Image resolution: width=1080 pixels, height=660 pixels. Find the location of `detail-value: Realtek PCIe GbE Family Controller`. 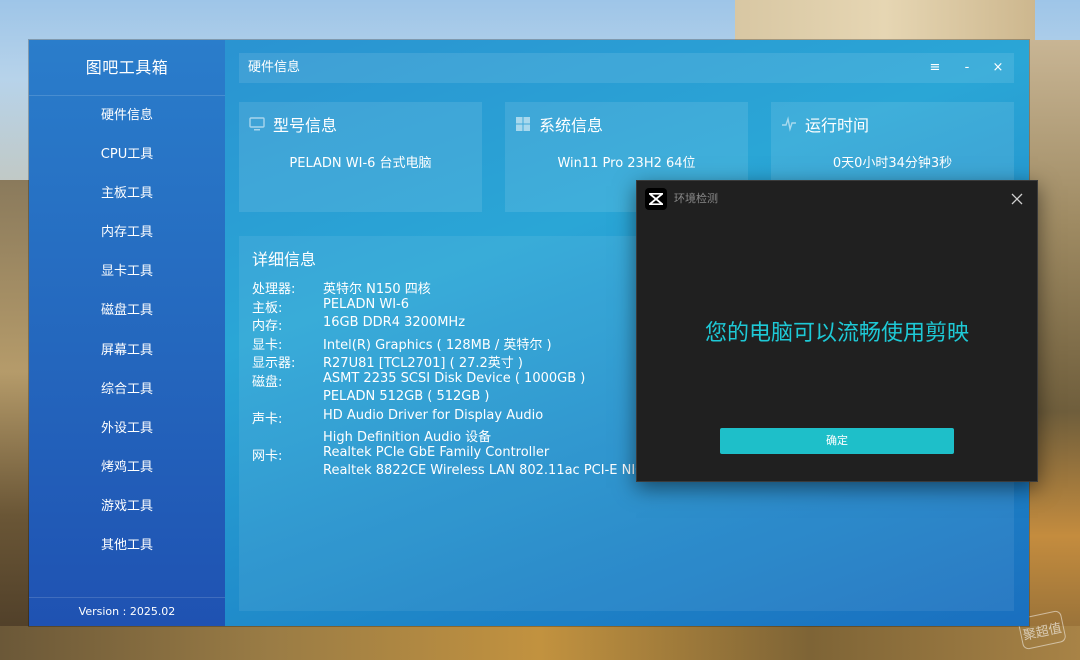

detail-value: Realtek PCIe GbE Family Controller is located at coordinates (436, 452).